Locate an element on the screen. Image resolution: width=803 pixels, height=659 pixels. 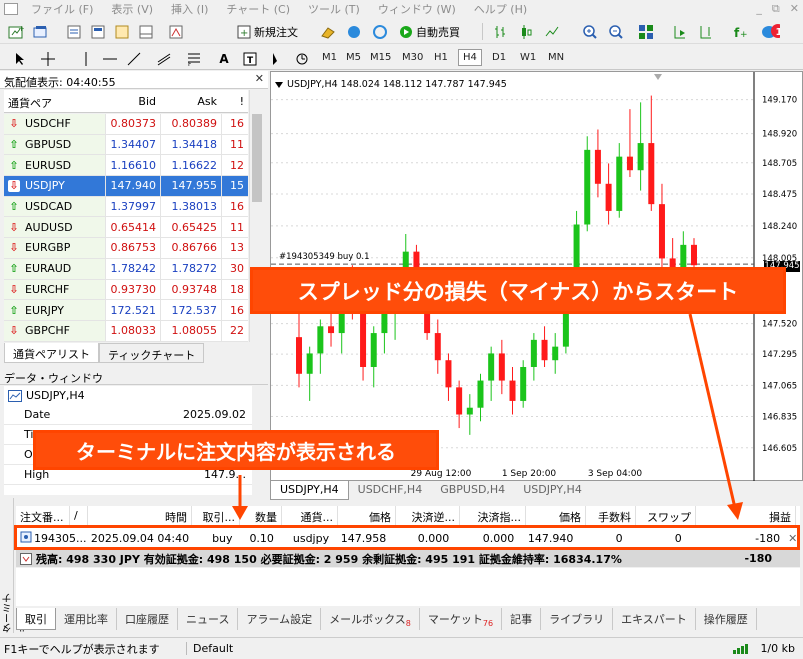
column-spread: ! is located at coordinates (234, 101).